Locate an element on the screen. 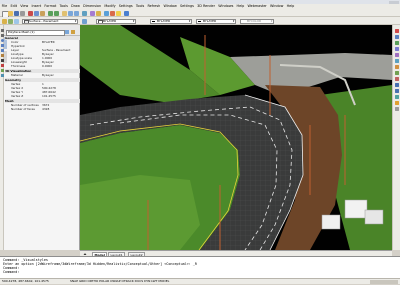 This screenshot has width=400, height=285. color-swatch is located at coordinates (100, 21).